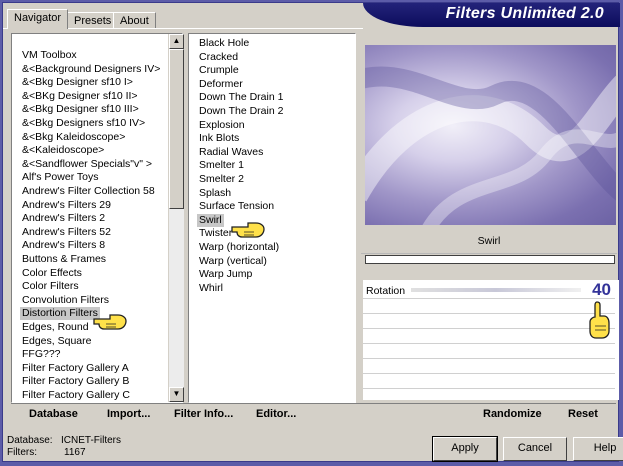 The height and width of the screenshot is (466, 623). I want to click on effect-list-item: Swirl, so click(210, 220).